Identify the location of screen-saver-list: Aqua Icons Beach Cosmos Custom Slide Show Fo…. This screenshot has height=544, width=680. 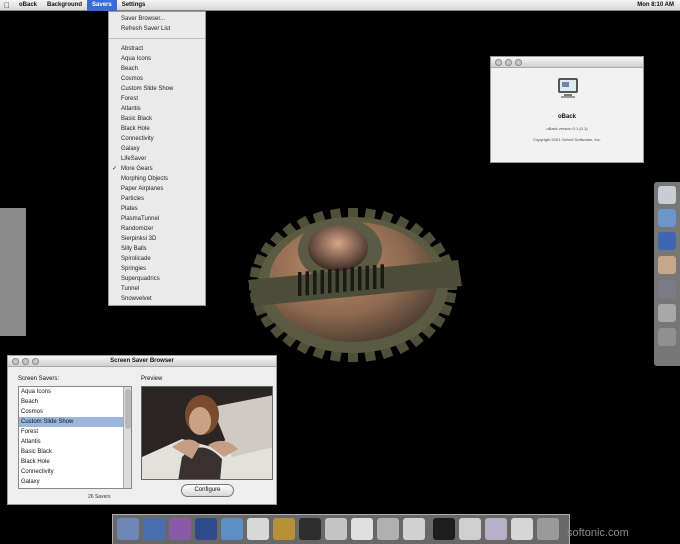
(75, 437).